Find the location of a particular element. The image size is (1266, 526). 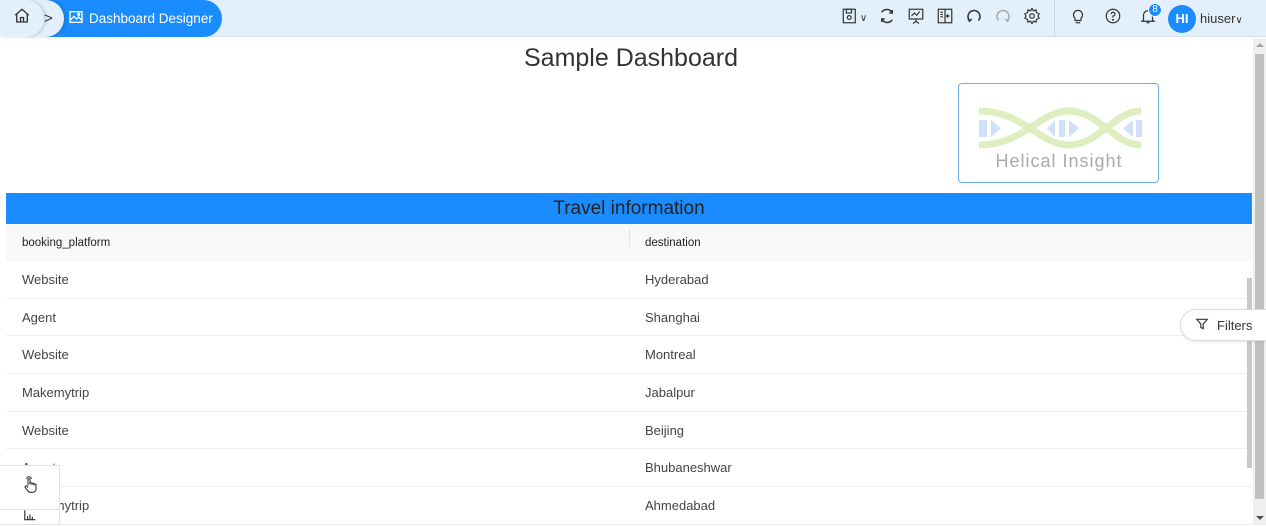

table-row: Website Hyderabad is located at coordinates (629, 280).